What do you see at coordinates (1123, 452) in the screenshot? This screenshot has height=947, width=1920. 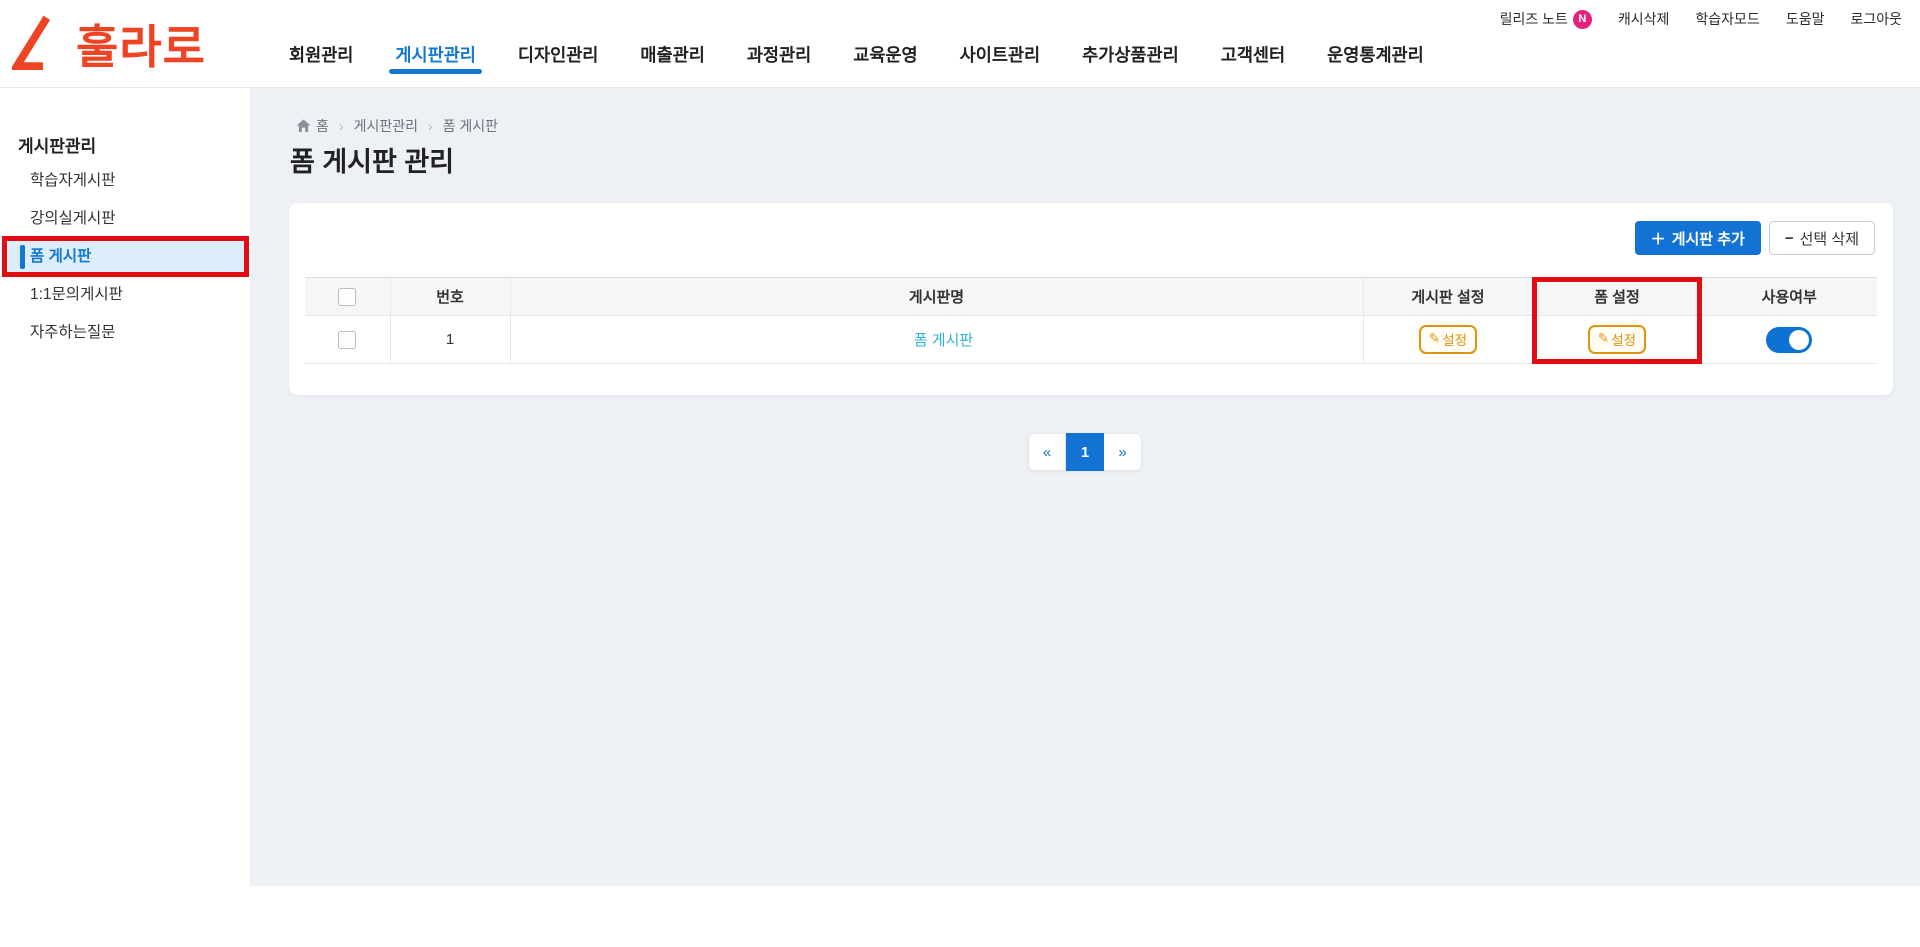 I see `pagination-next-button: »` at bounding box center [1123, 452].